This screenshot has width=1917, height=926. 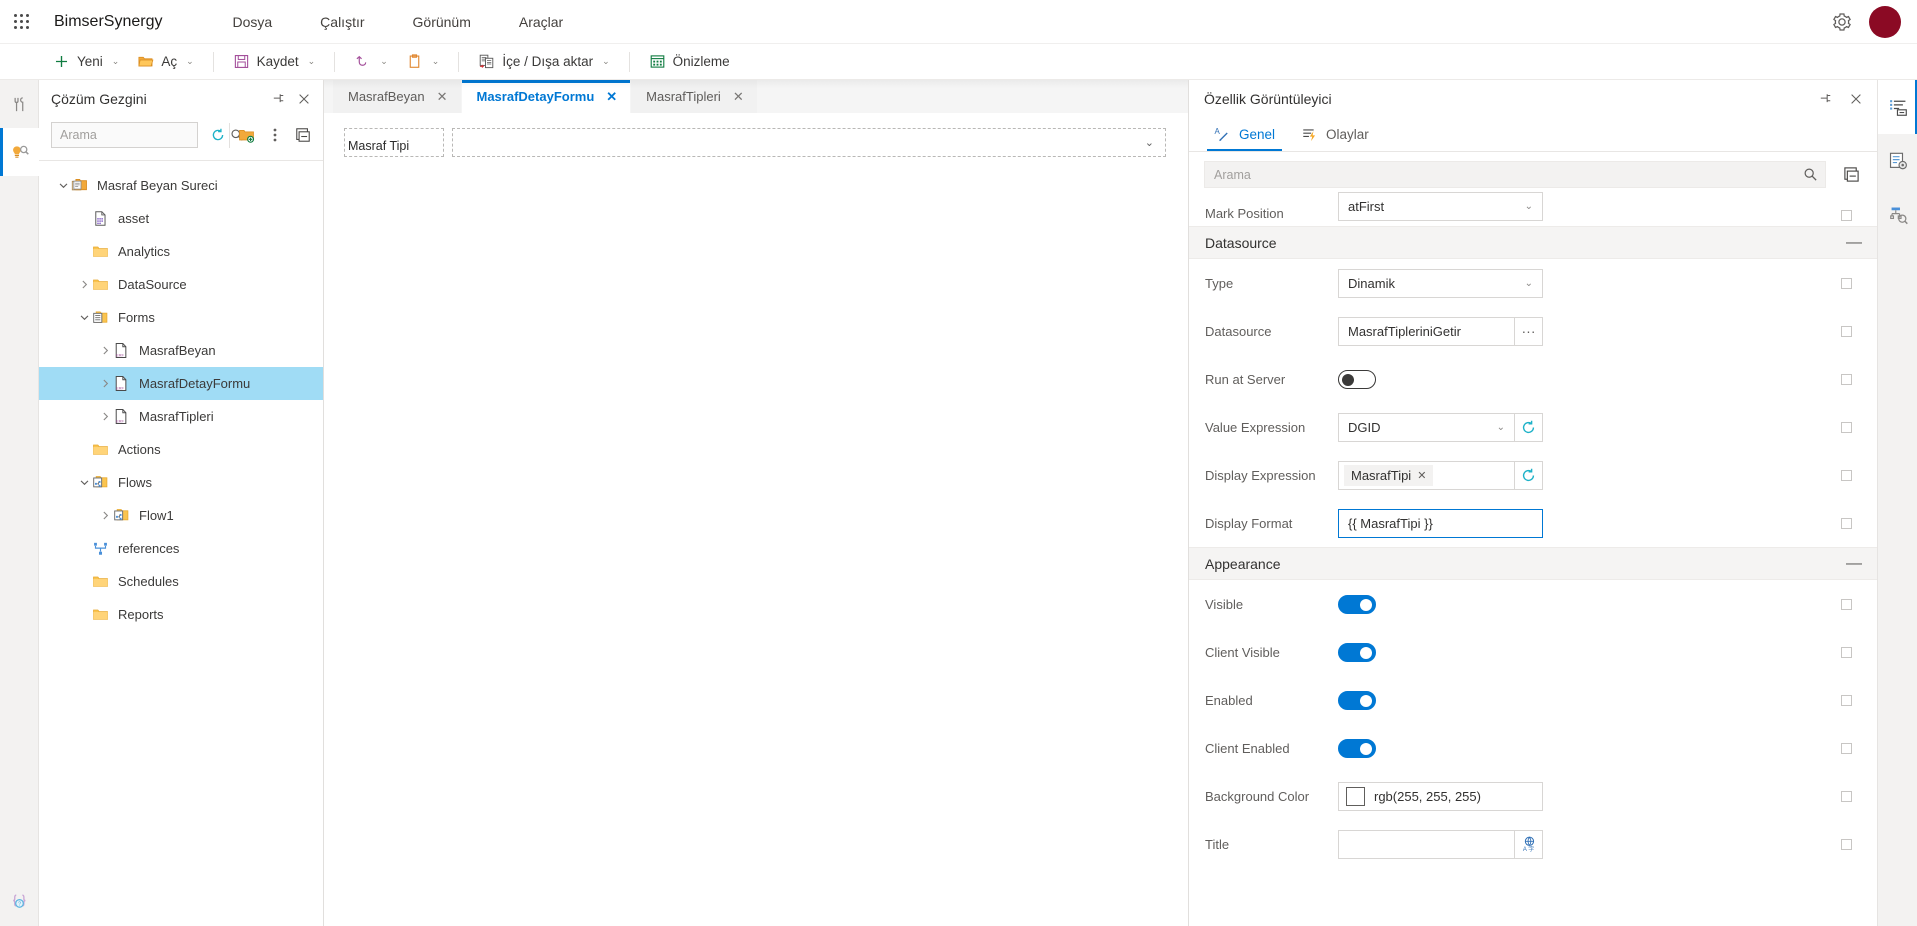 I want to click on toggle-client-enabled, so click(x=1357, y=748).